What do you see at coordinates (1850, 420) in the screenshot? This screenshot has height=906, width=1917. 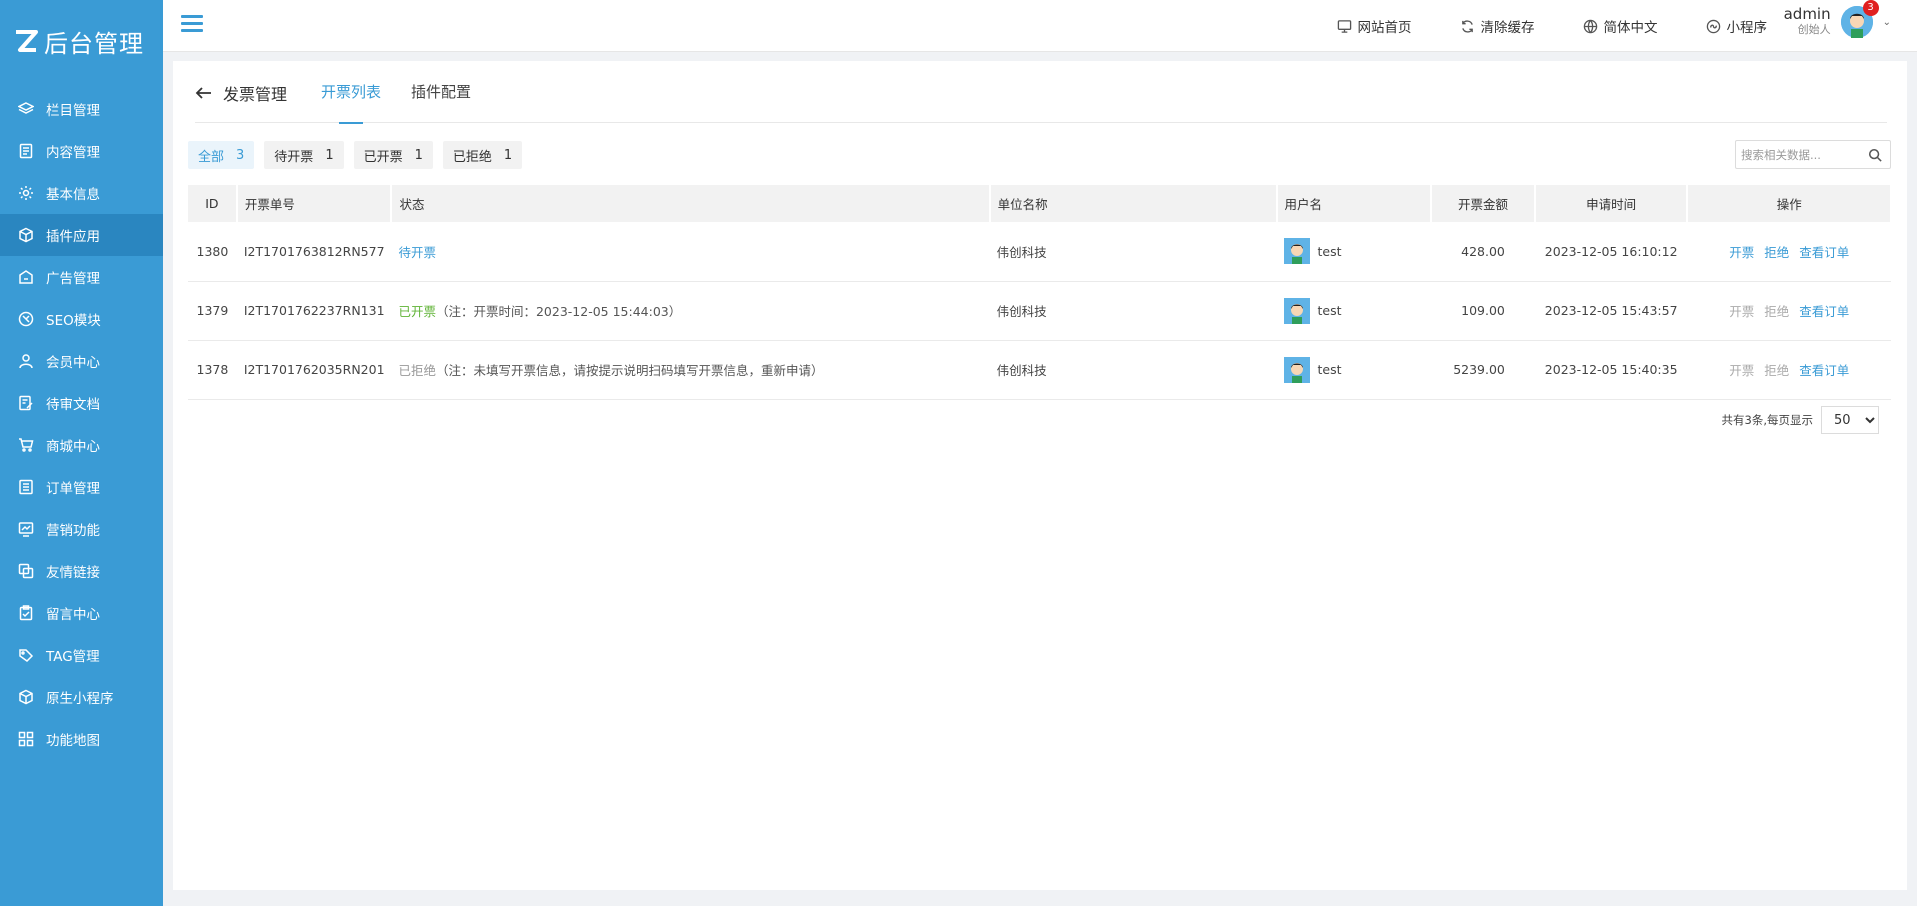 I see `page-size-select: 50` at bounding box center [1850, 420].